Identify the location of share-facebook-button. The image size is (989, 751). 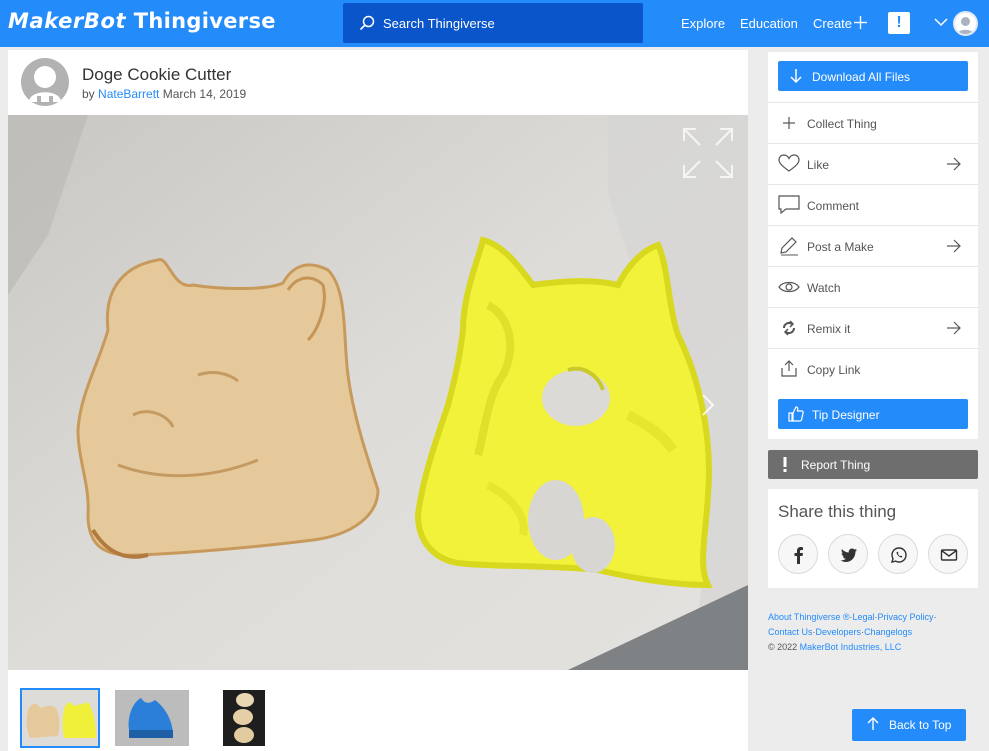
(798, 554).